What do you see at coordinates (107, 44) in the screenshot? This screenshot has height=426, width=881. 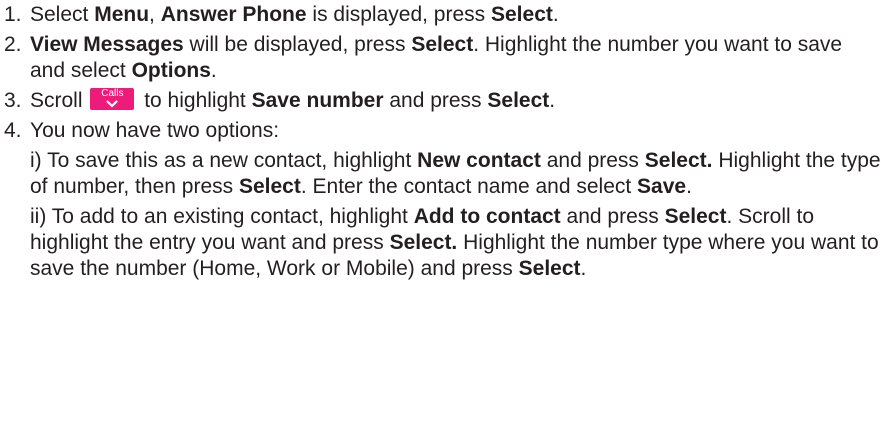 I see `term-view-messages: View Messages` at bounding box center [107, 44].